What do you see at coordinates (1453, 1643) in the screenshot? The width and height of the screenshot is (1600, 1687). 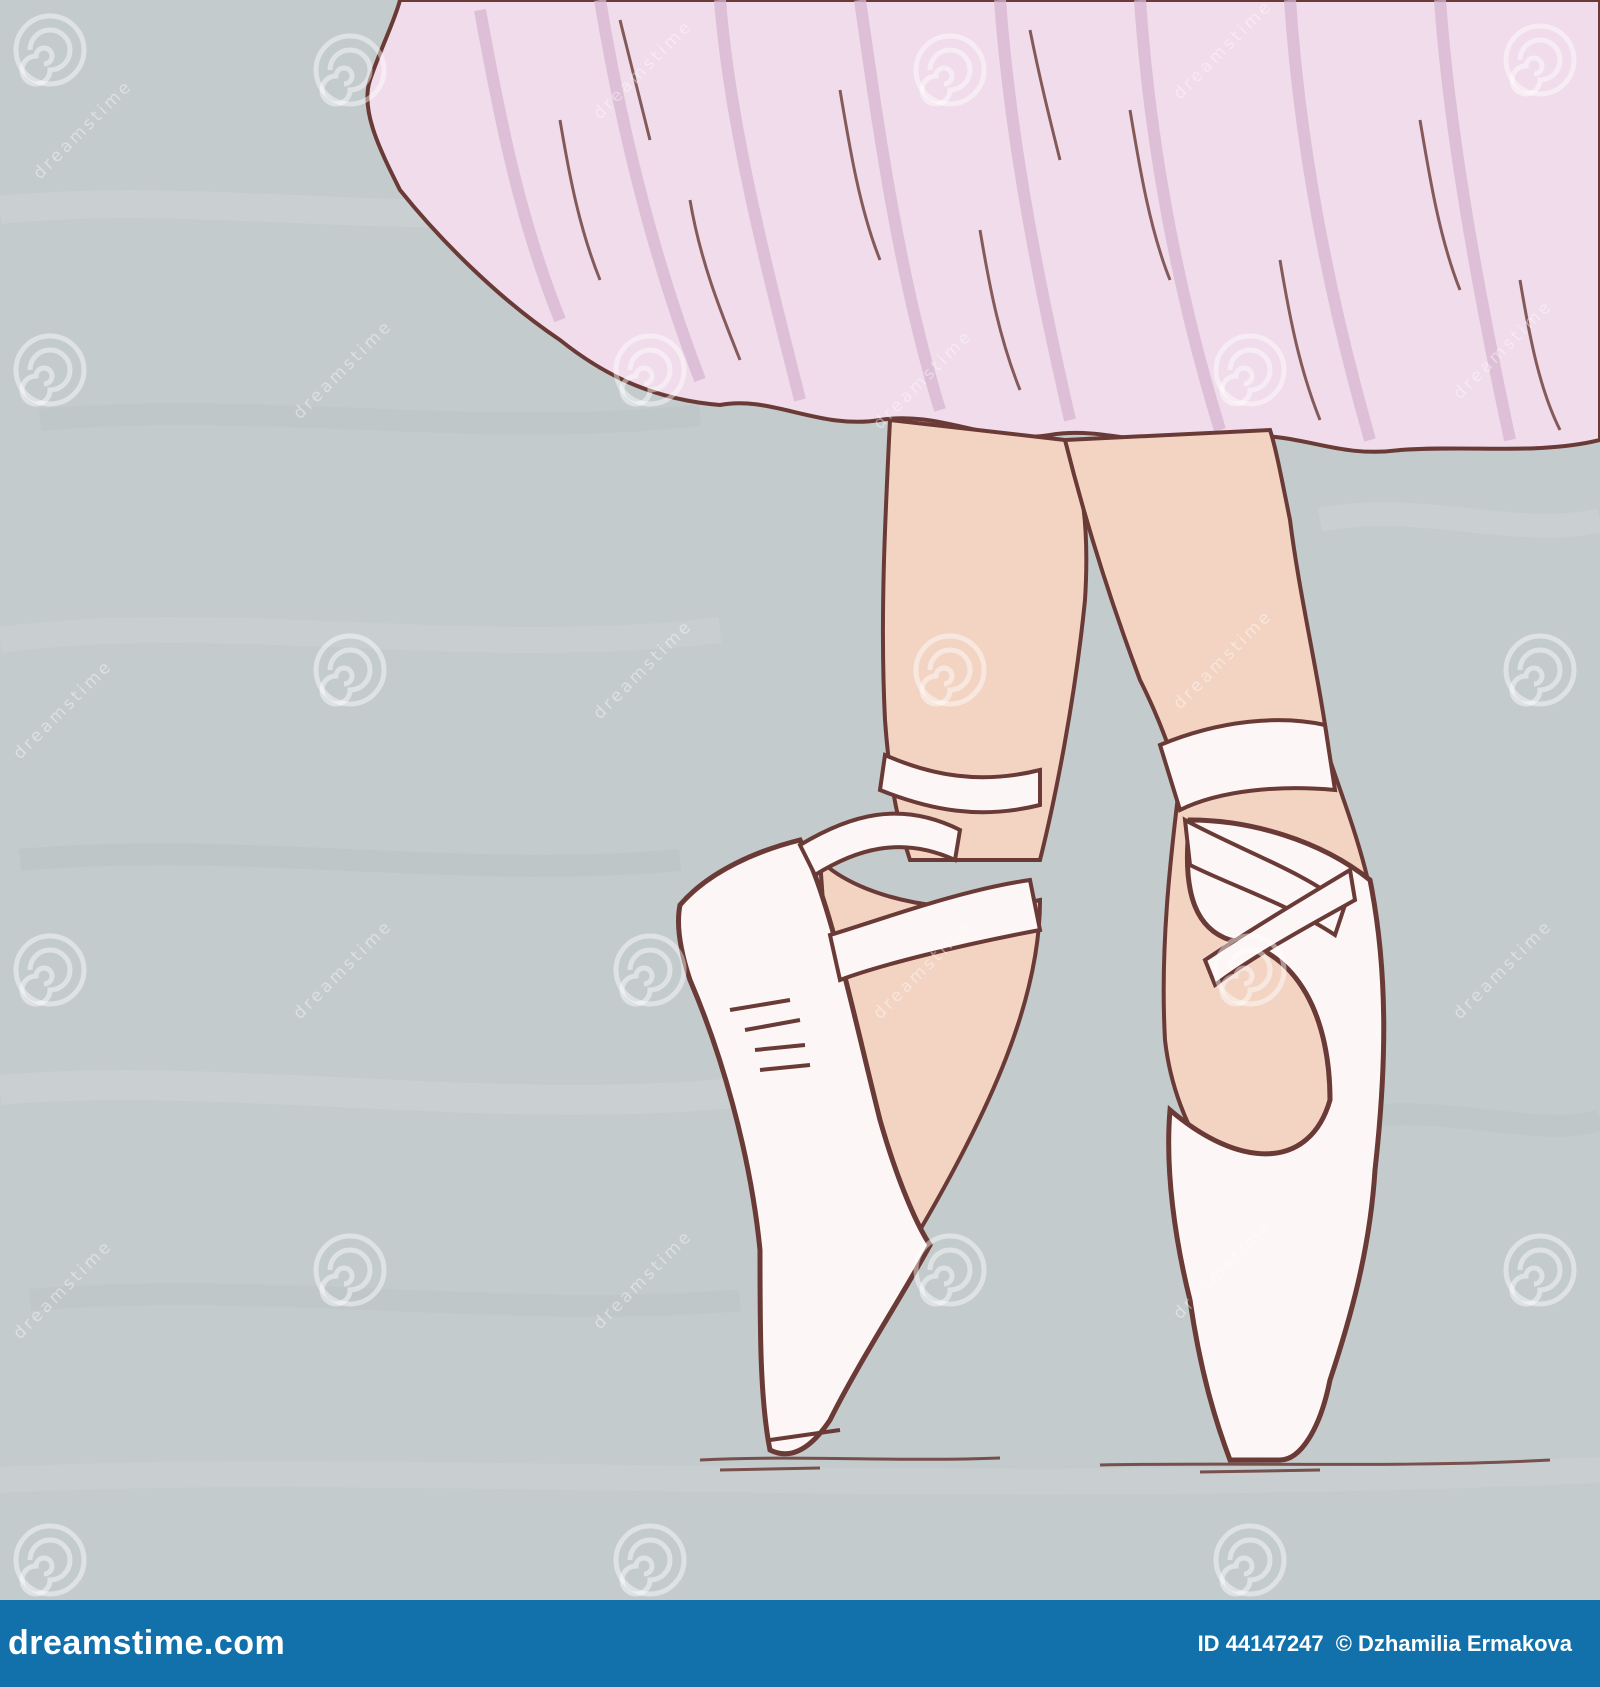 I see `footer-author-credit: © Dzhamilia Ermakova` at bounding box center [1453, 1643].